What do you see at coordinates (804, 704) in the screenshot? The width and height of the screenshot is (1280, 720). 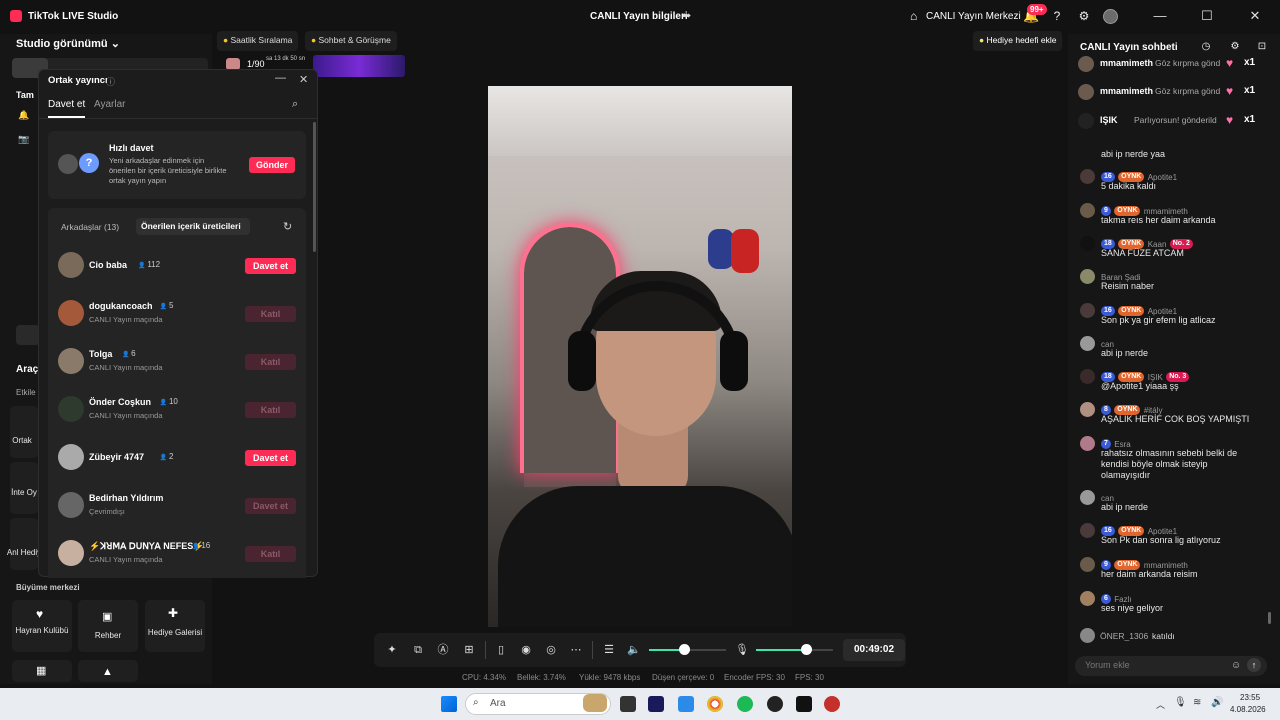 I see `tiktok-icon` at bounding box center [804, 704].